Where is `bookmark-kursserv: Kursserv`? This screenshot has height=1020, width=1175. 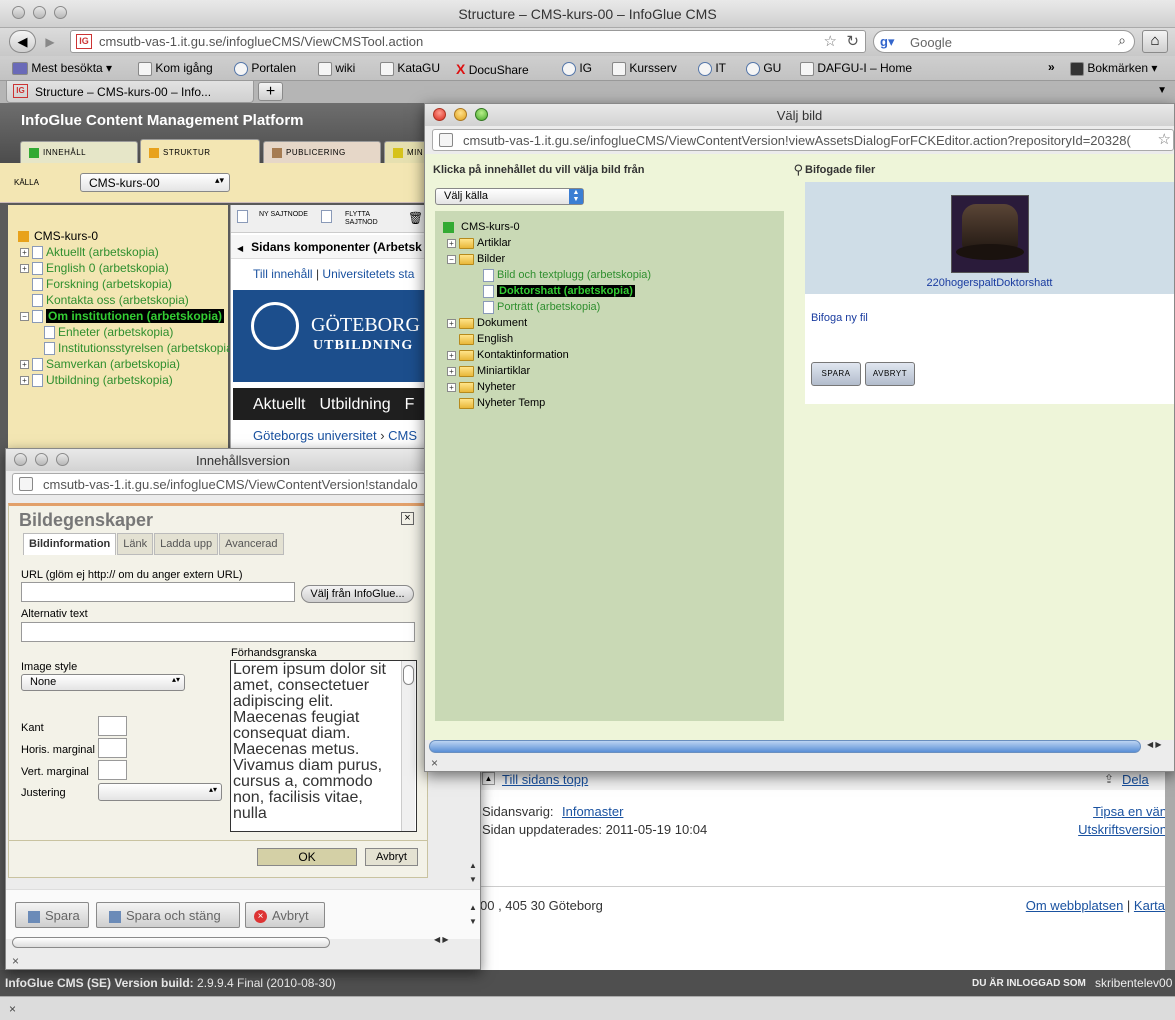
bookmark-kursserv: Kursserv is located at coordinates (644, 68).